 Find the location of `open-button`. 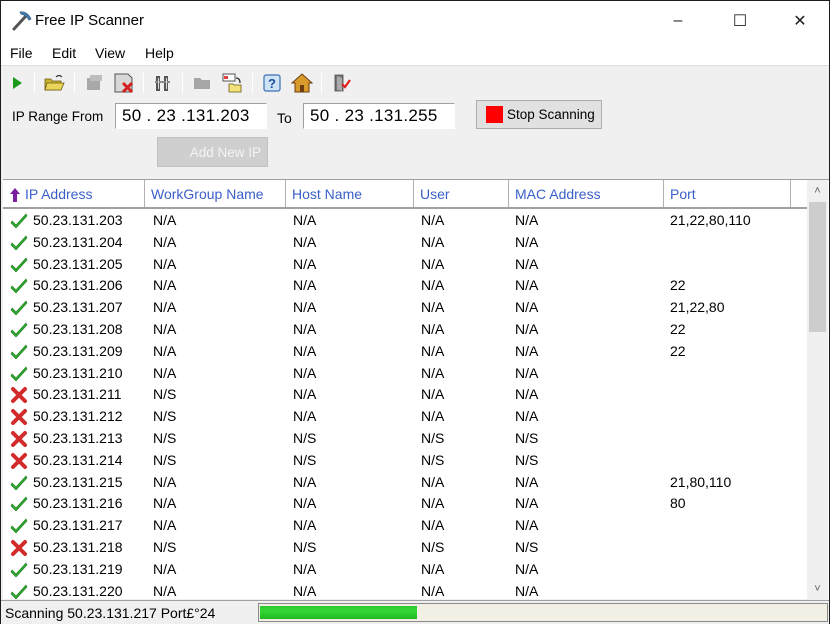

open-button is located at coordinates (54, 83).